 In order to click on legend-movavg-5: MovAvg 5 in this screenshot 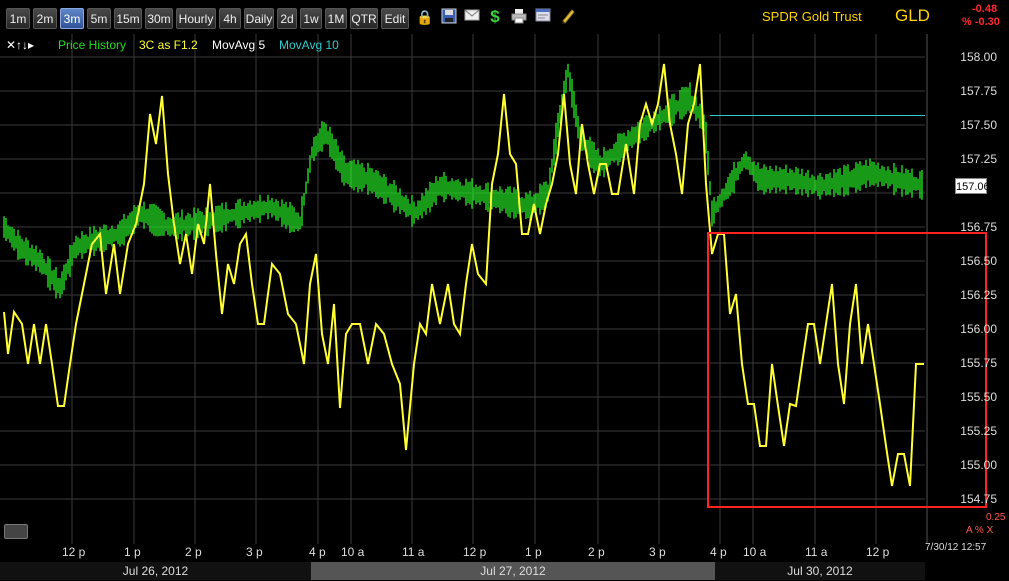, I will do `click(238, 45)`.